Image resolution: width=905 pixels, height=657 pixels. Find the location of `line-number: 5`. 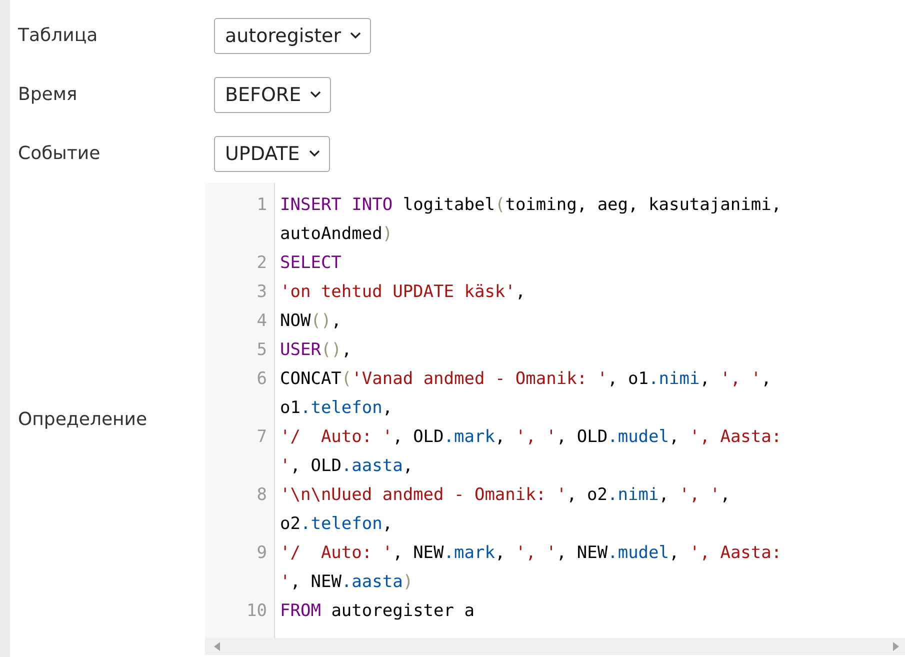

line-number: 5 is located at coordinates (261, 350).